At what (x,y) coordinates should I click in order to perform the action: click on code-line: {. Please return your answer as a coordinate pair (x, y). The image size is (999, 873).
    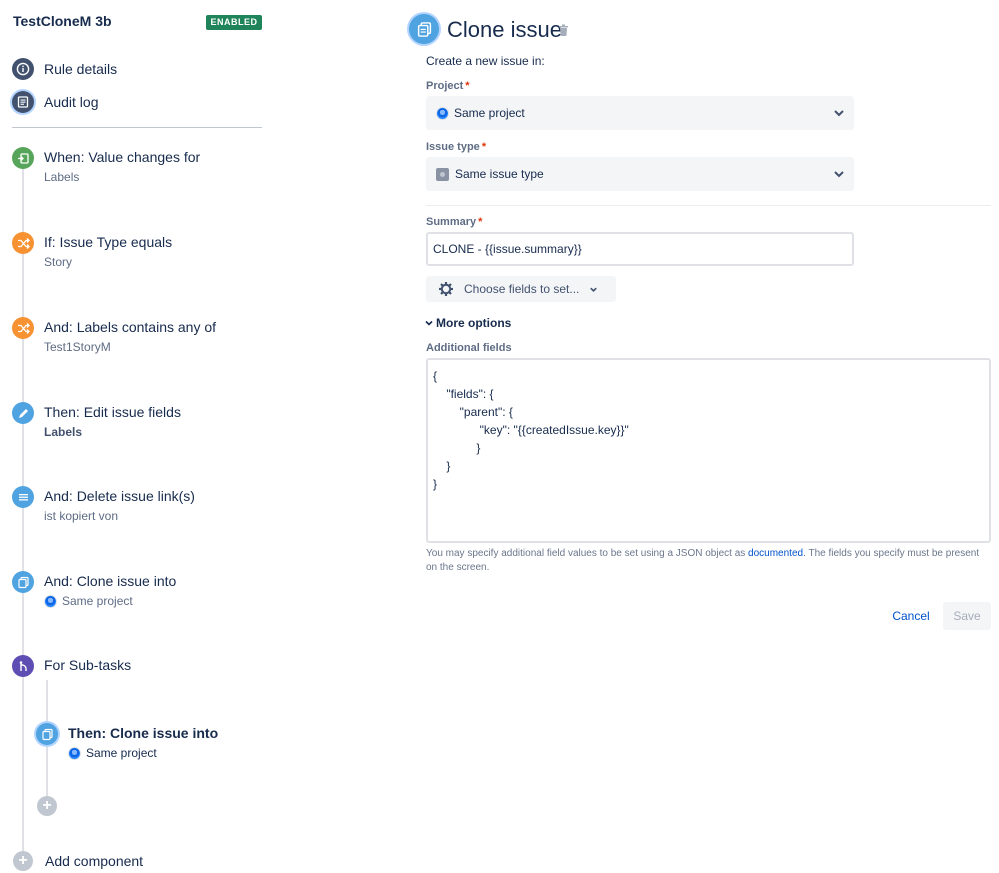
    Looking at the image, I should click on (435, 376).